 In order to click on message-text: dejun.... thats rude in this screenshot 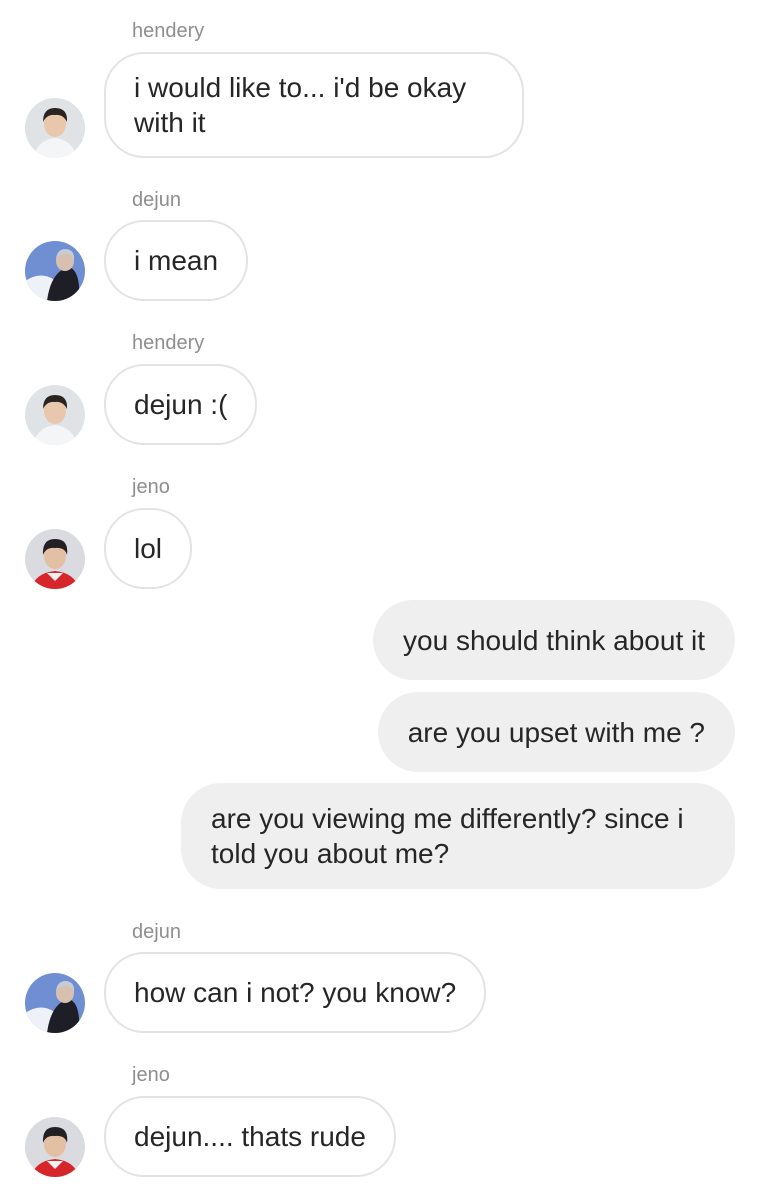, I will do `click(250, 1136)`.